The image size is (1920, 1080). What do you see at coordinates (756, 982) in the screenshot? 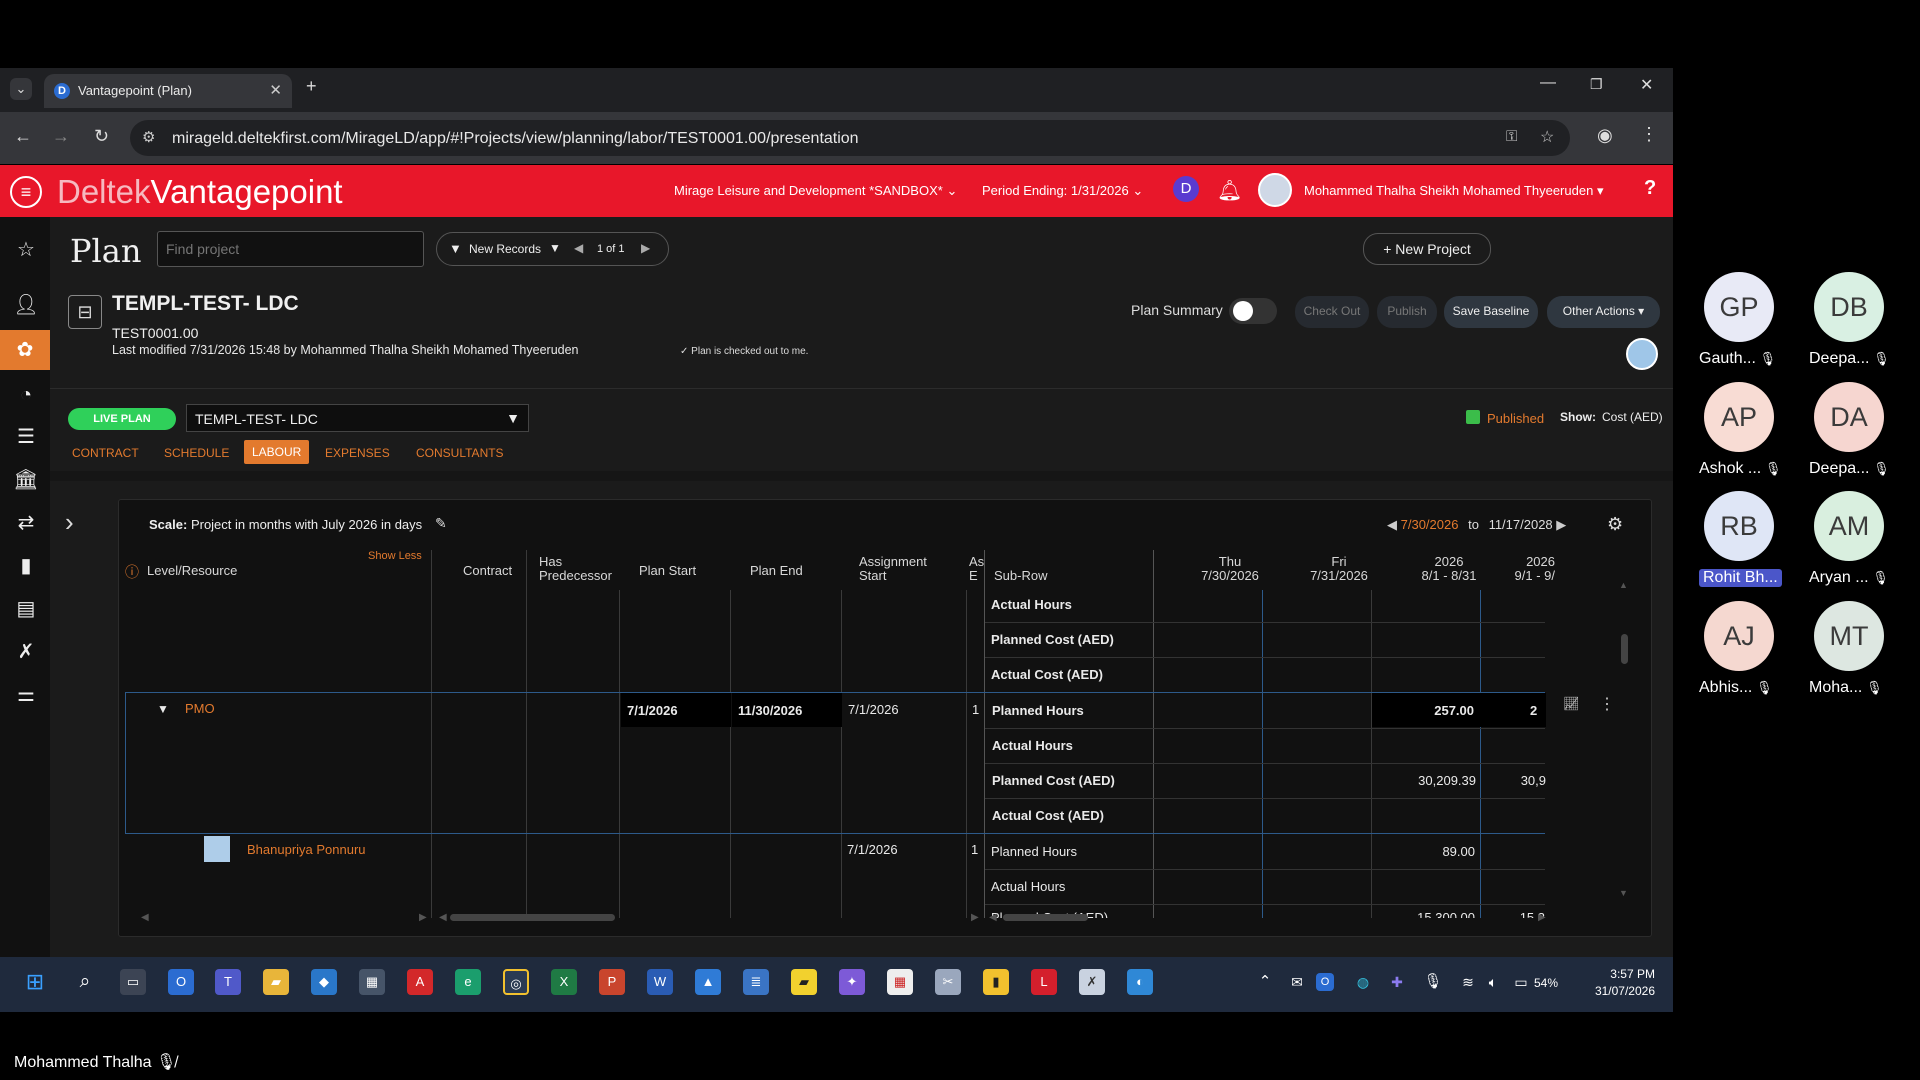
I see `notepad-icon: ≣` at bounding box center [756, 982].